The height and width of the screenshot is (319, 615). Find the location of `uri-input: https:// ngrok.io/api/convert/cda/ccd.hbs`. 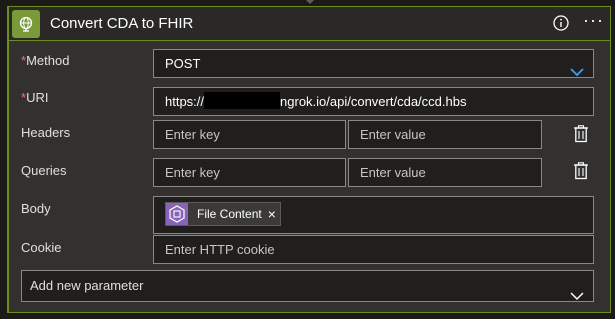

uri-input: https:// ngrok.io/api/convert/cda/ccd.hbs is located at coordinates (373, 101).